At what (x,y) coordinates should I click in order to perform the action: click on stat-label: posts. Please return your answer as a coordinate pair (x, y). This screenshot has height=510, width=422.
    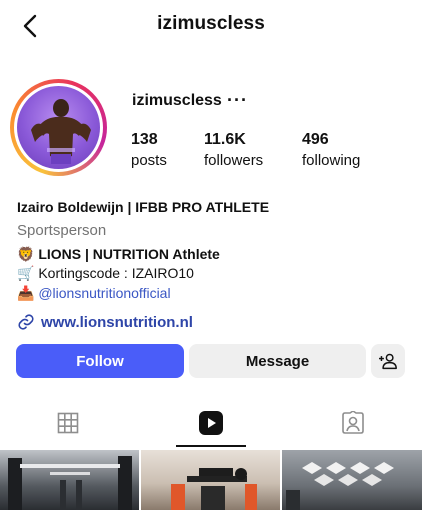
    Looking at the image, I should click on (149, 160).